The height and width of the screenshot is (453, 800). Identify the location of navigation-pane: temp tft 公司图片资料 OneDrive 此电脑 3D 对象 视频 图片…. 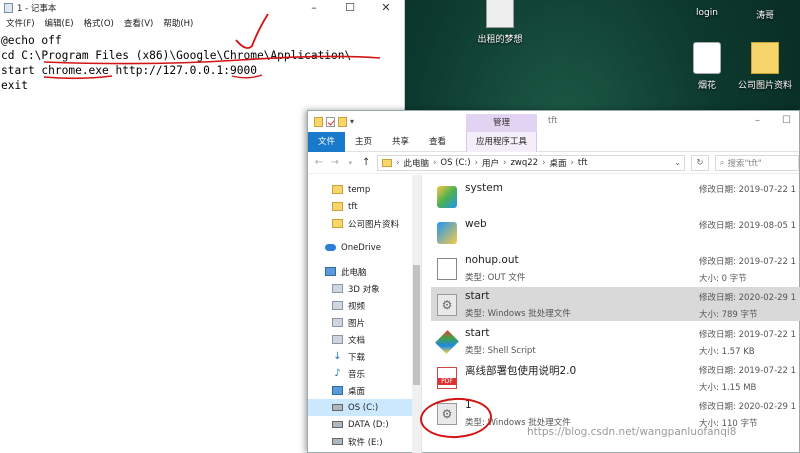
(365, 314).